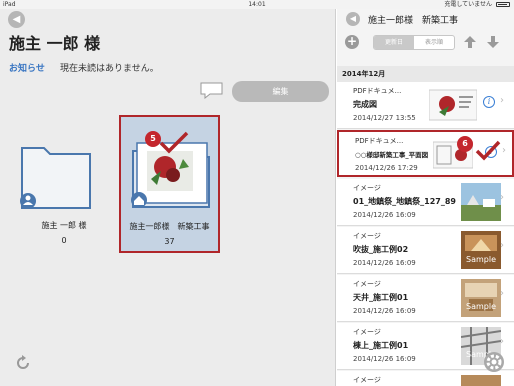 The width and height of the screenshot is (514, 386). Describe the element at coordinates (365, 104) in the screenshot. I see `item-name: 完成図` at that location.